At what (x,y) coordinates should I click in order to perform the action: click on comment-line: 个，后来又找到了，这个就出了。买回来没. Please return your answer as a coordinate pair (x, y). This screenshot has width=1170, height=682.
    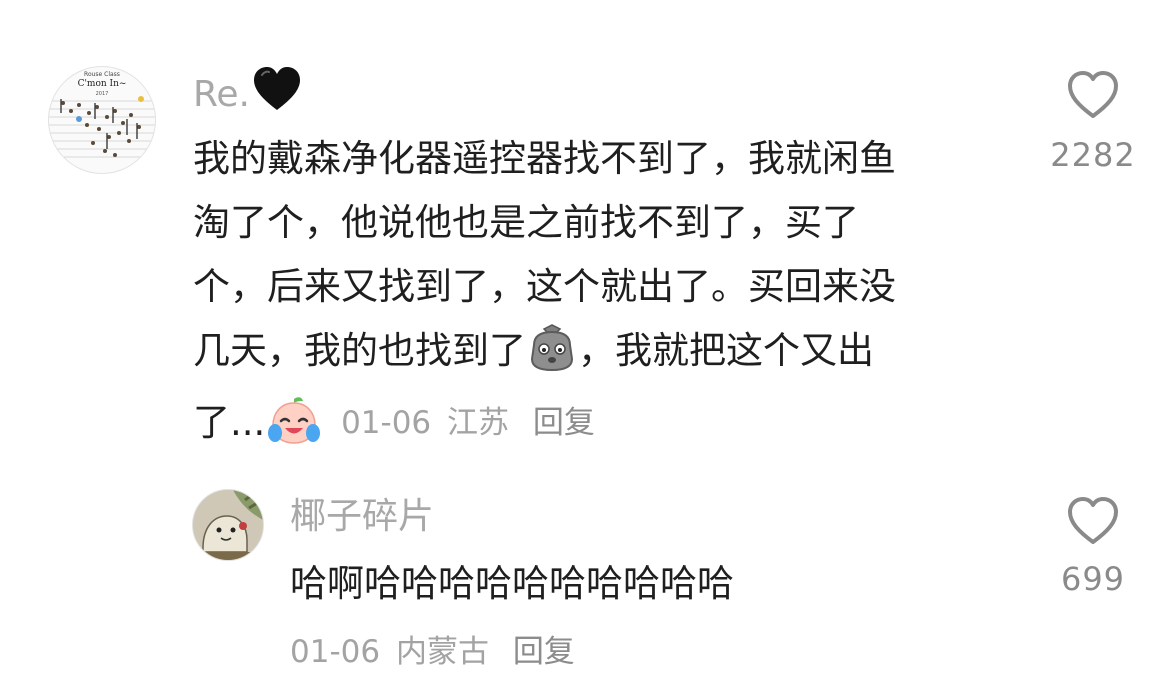
    Looking at the image, I should click on (544, 286).